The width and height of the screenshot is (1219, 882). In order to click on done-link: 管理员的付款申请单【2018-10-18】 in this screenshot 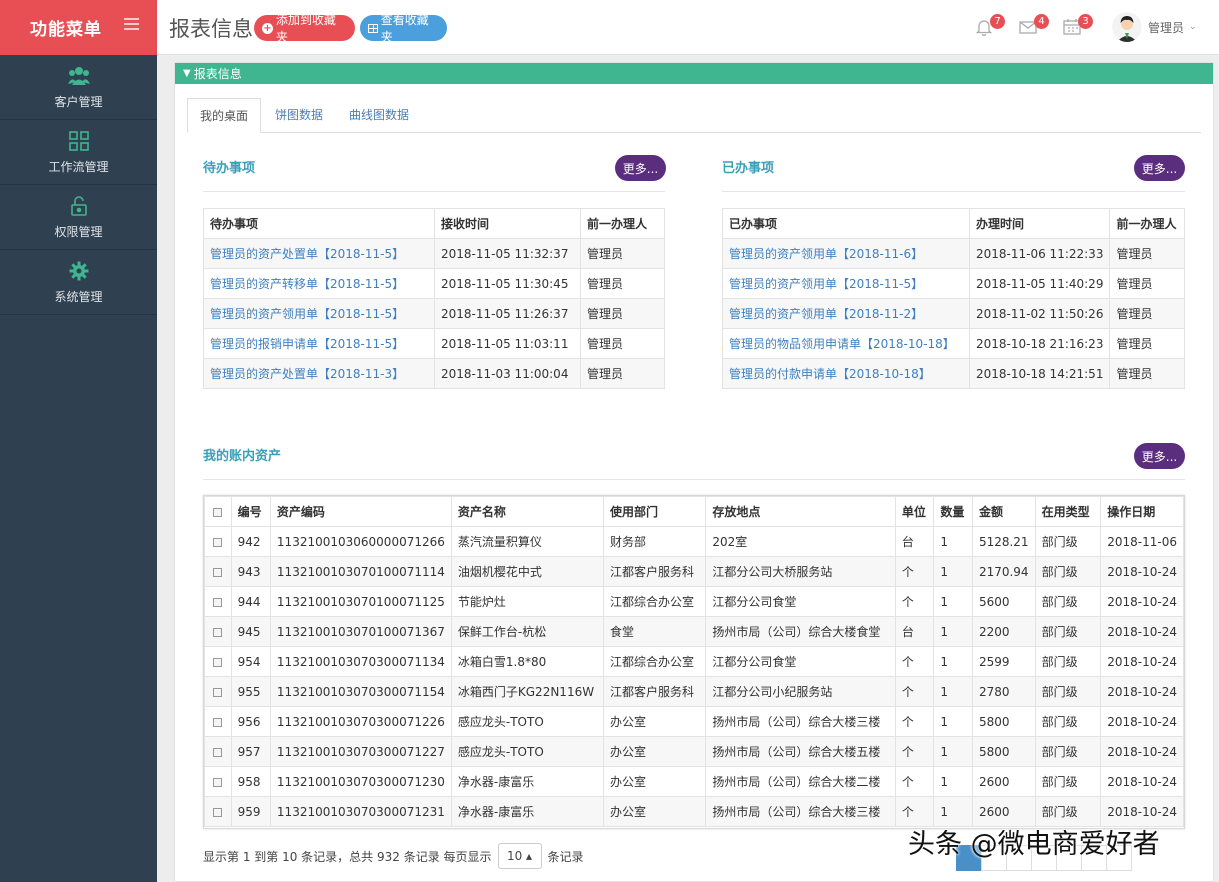, I will do `click(846, 373)`.